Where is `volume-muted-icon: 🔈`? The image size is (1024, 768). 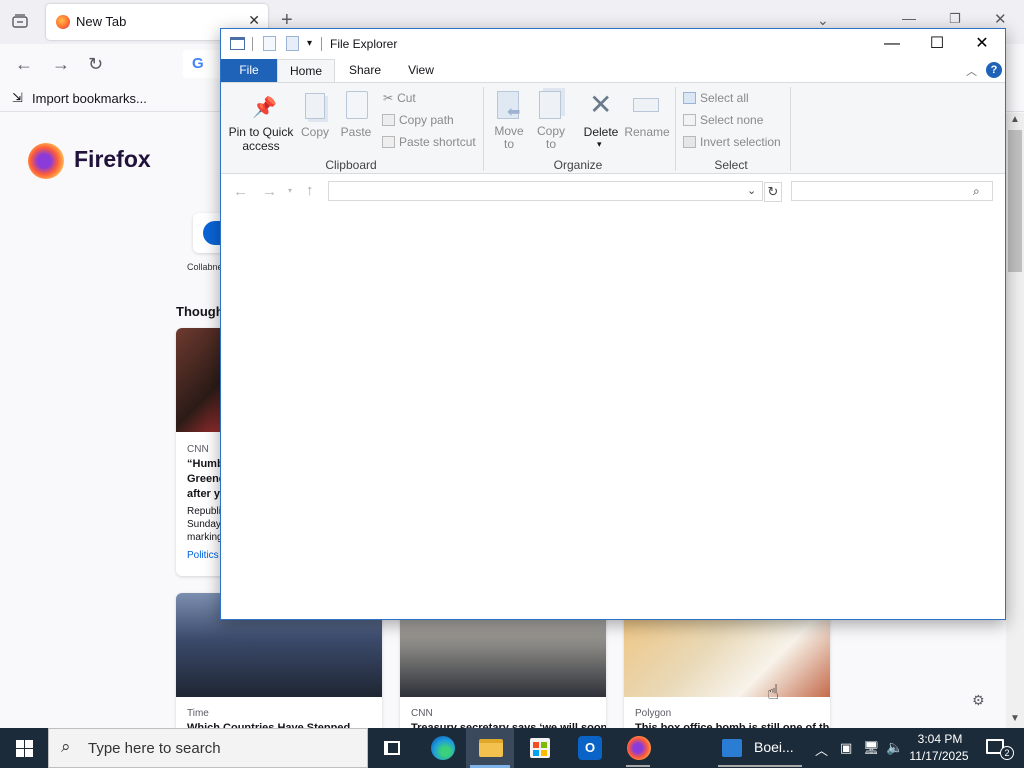 volume-muted-icon: 🔈 is located at coordinates (894, 747).